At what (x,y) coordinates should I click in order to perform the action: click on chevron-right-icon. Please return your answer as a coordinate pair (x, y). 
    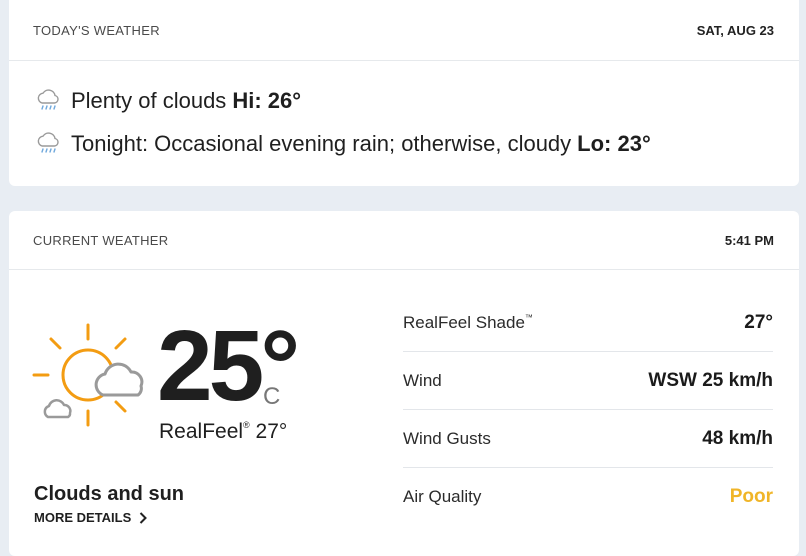
    Looking at the image, I should click on (144, 517).